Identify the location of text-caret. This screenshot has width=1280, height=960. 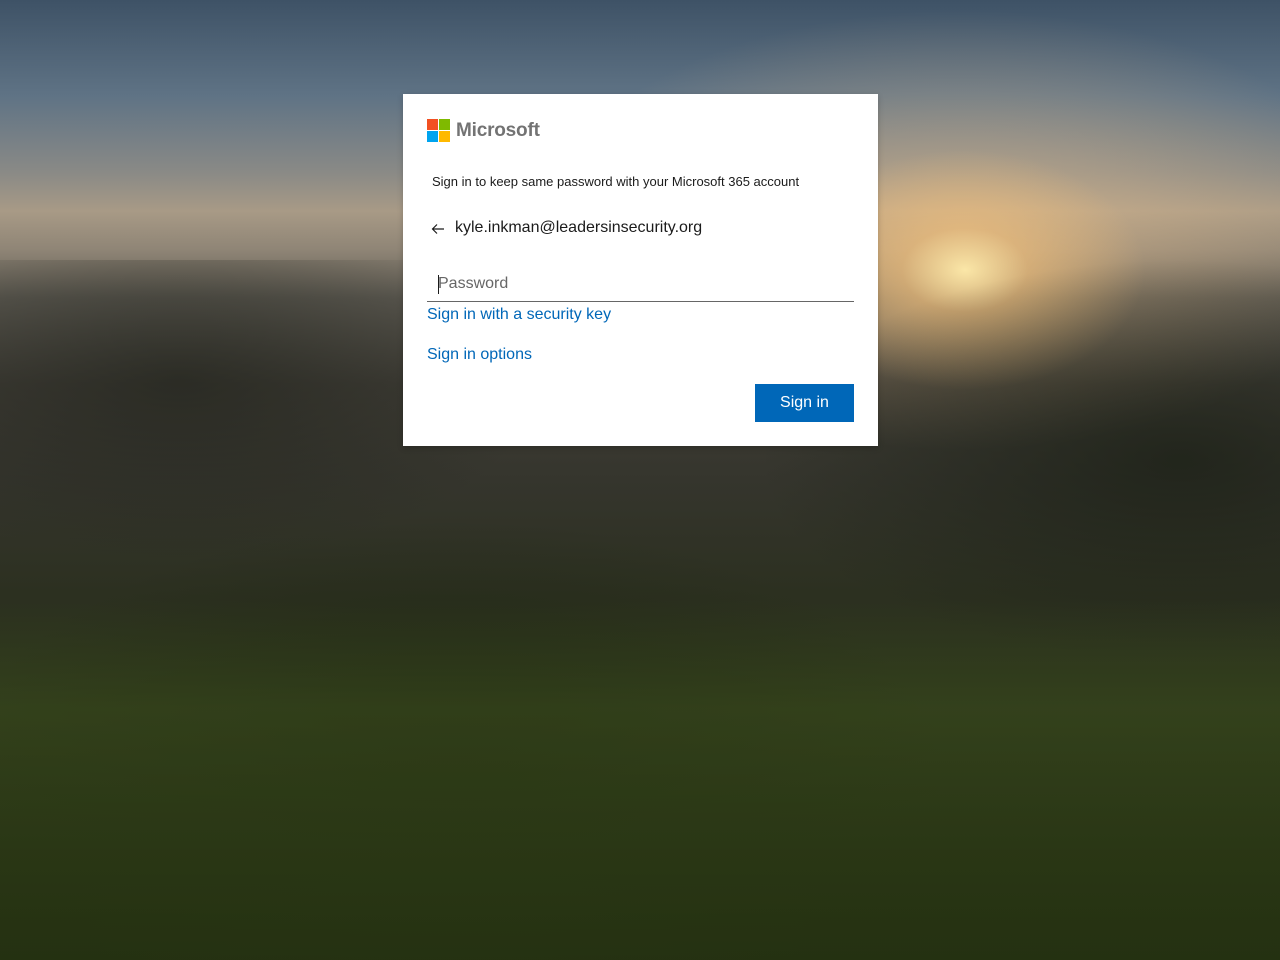
(438, 284).